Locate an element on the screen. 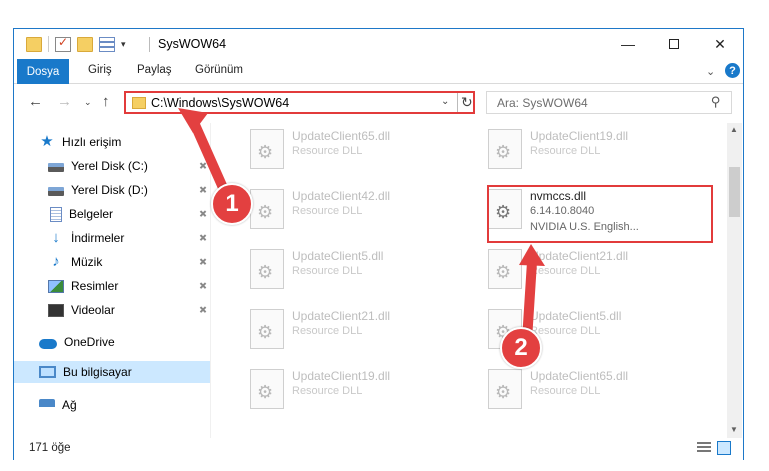 The image size is (769, 471). step-1-badge: 1 is located at coordinates (232, 204).